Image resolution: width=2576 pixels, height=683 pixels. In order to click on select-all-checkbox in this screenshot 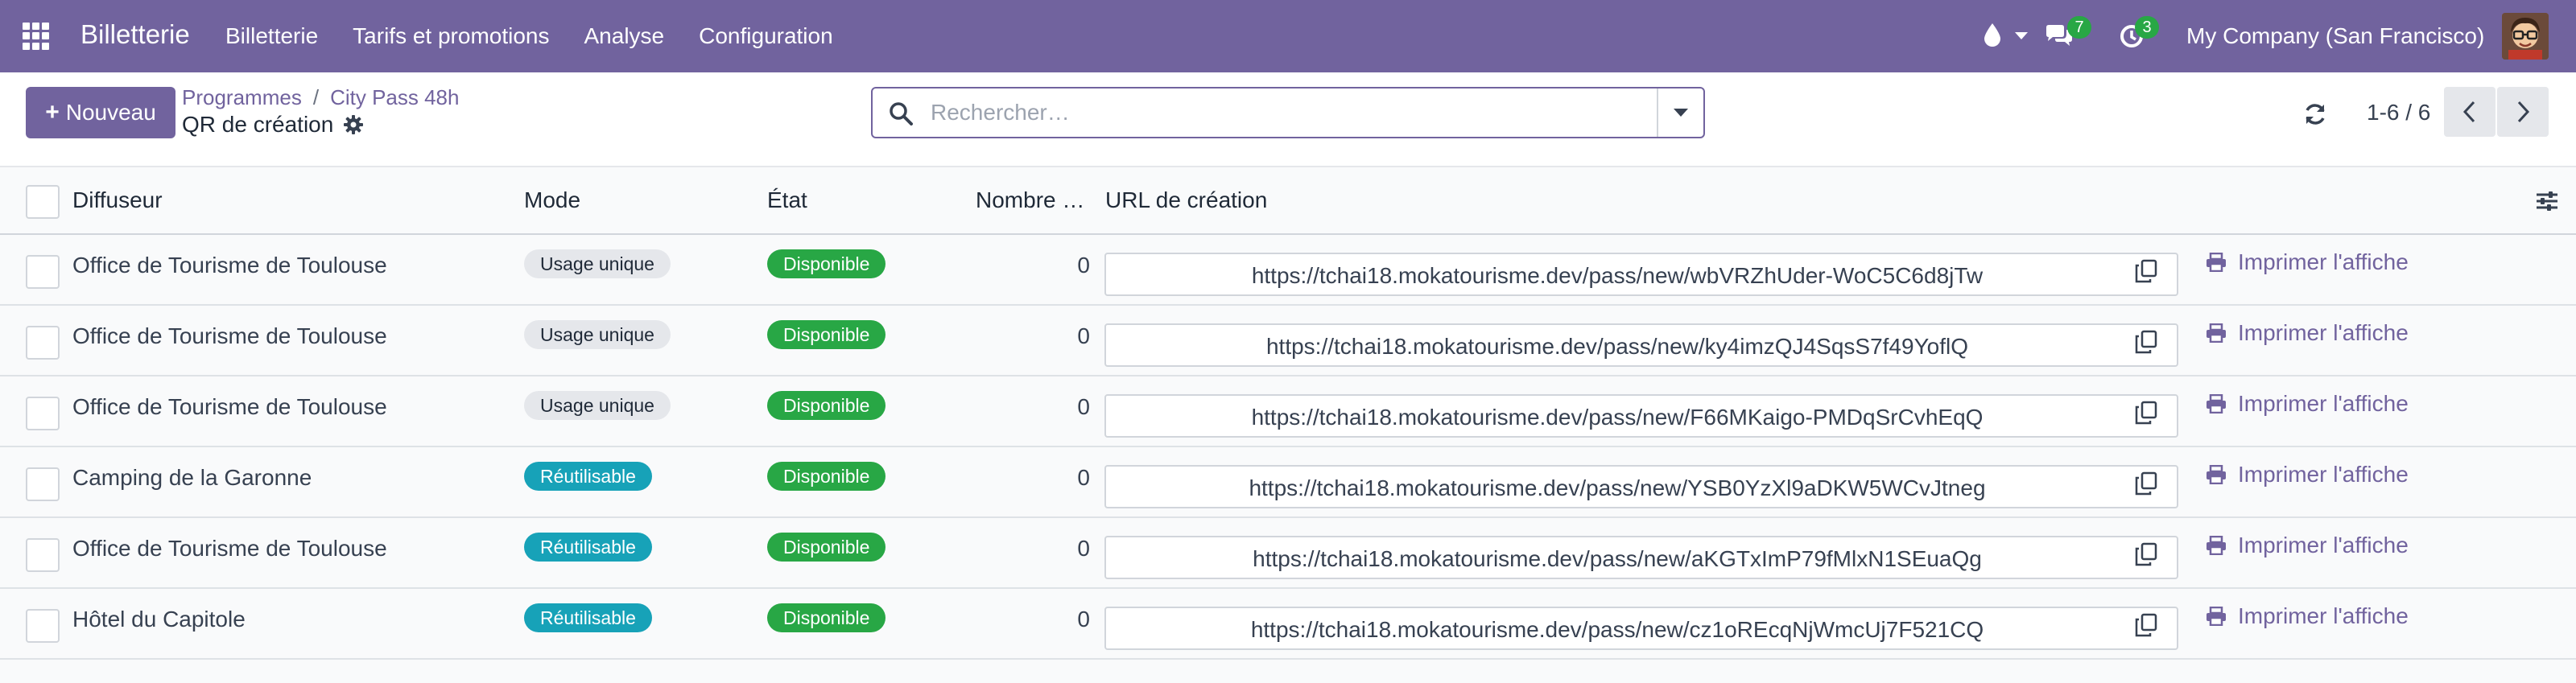, I will do `click(43, 202)`.